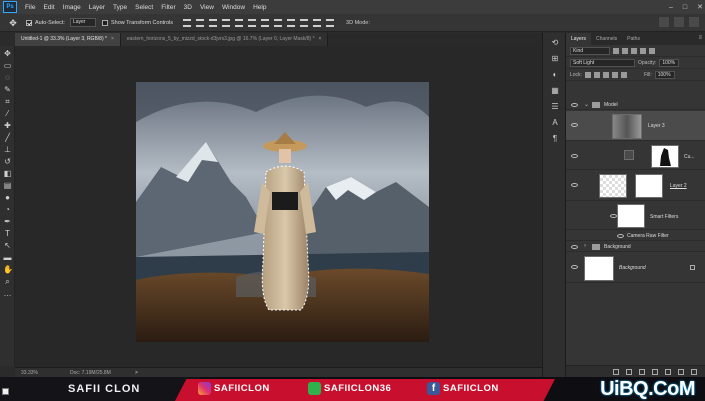 The image size is (705, 401). I want to click on tab-untitled-1: Untitled-1 @ 33.3% (Layer 3, RGB/8) * ×, so click(68, 39).